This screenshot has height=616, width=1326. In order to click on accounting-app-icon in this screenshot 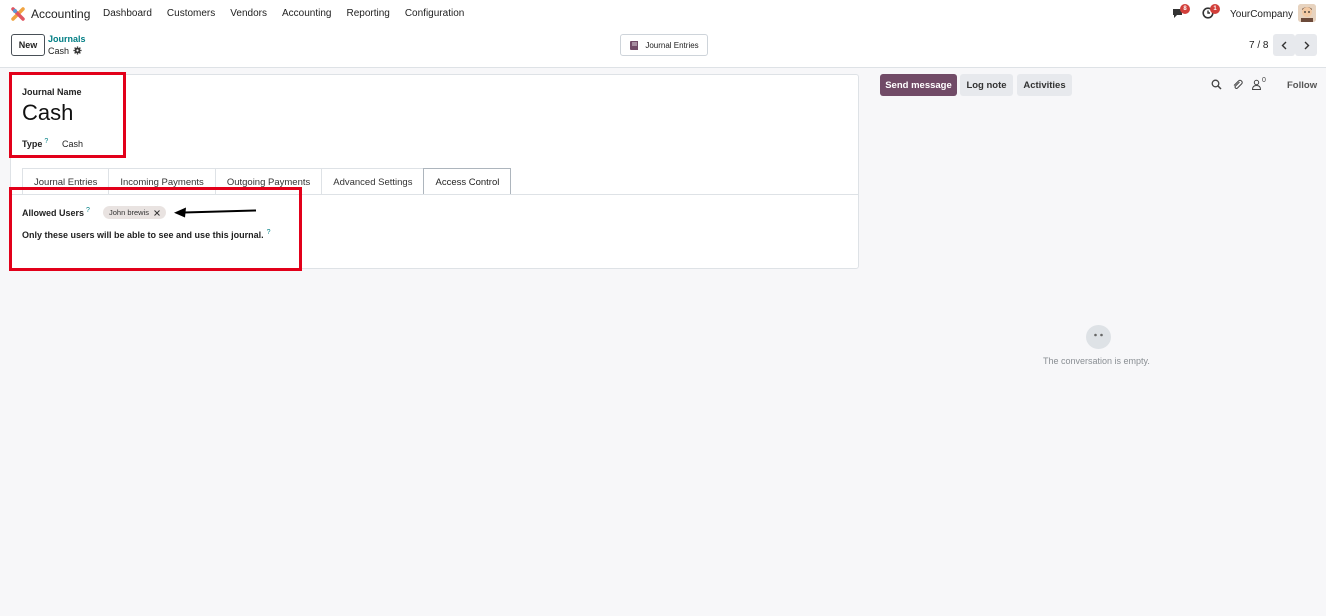, I will do `click(18, 14)`.